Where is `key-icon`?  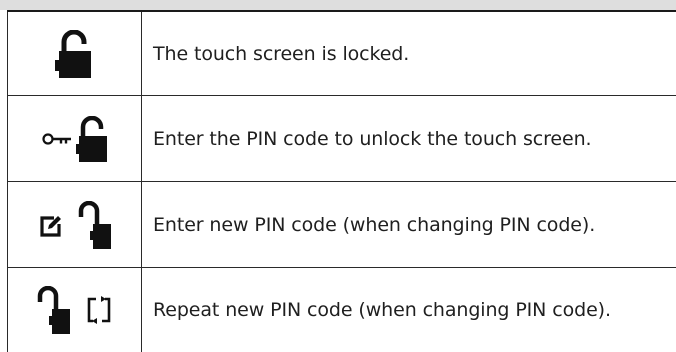
key-icon is located at coordinates (56, 138).